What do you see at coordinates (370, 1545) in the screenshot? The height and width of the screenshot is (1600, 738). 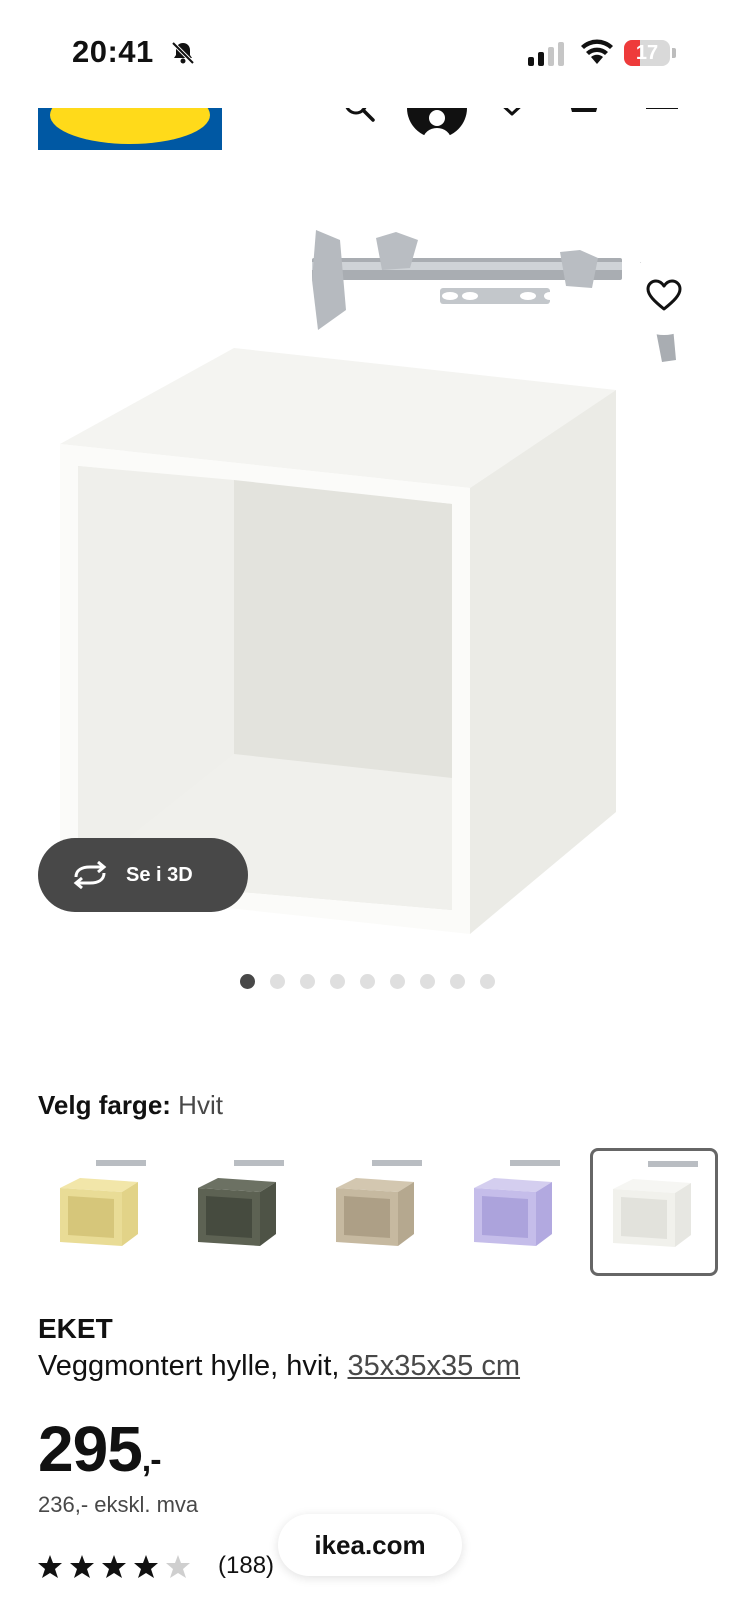 I see `browser-url-bar: ikea.com` at bounding box center [370, 1545].